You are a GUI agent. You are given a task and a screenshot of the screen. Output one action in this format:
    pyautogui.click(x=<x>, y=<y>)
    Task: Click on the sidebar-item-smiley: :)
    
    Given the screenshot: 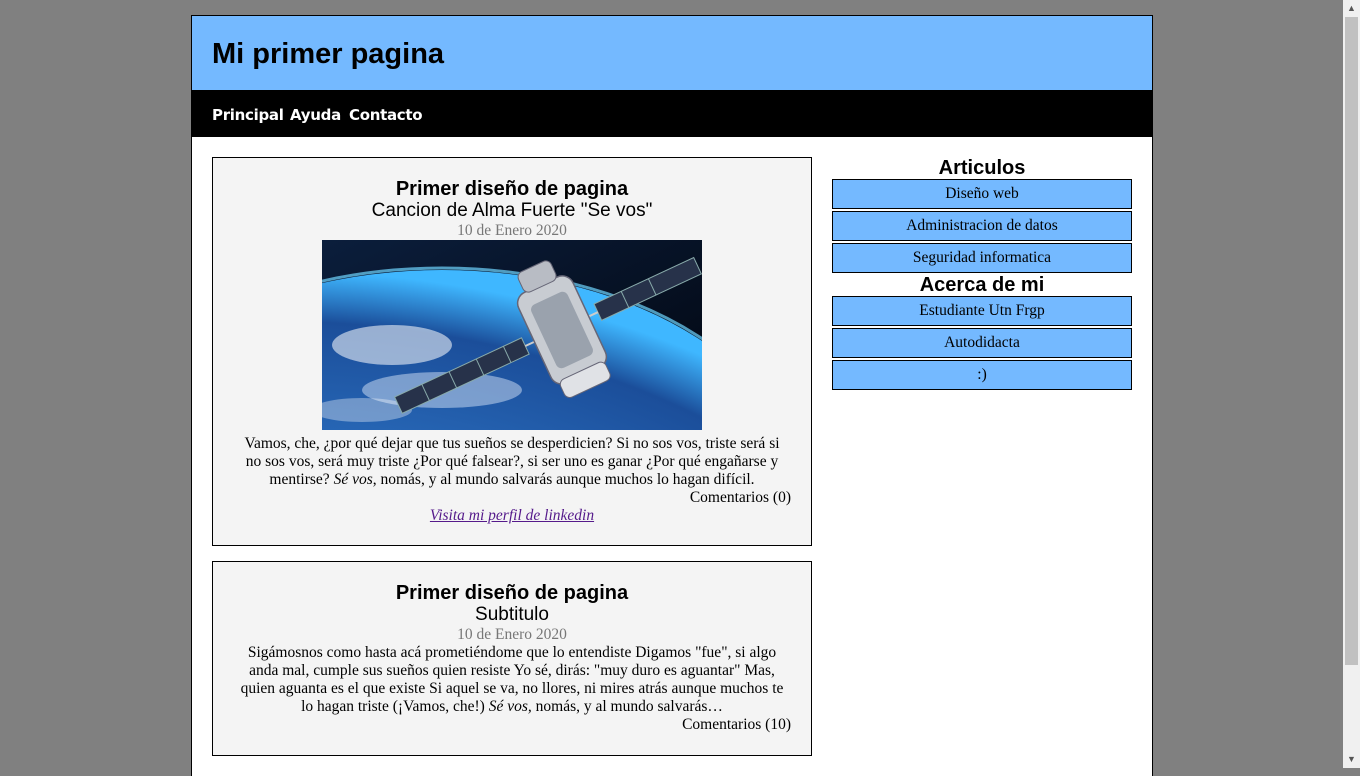 What is the action you would take?
    pyautogui.click(x=982, y=375)
    